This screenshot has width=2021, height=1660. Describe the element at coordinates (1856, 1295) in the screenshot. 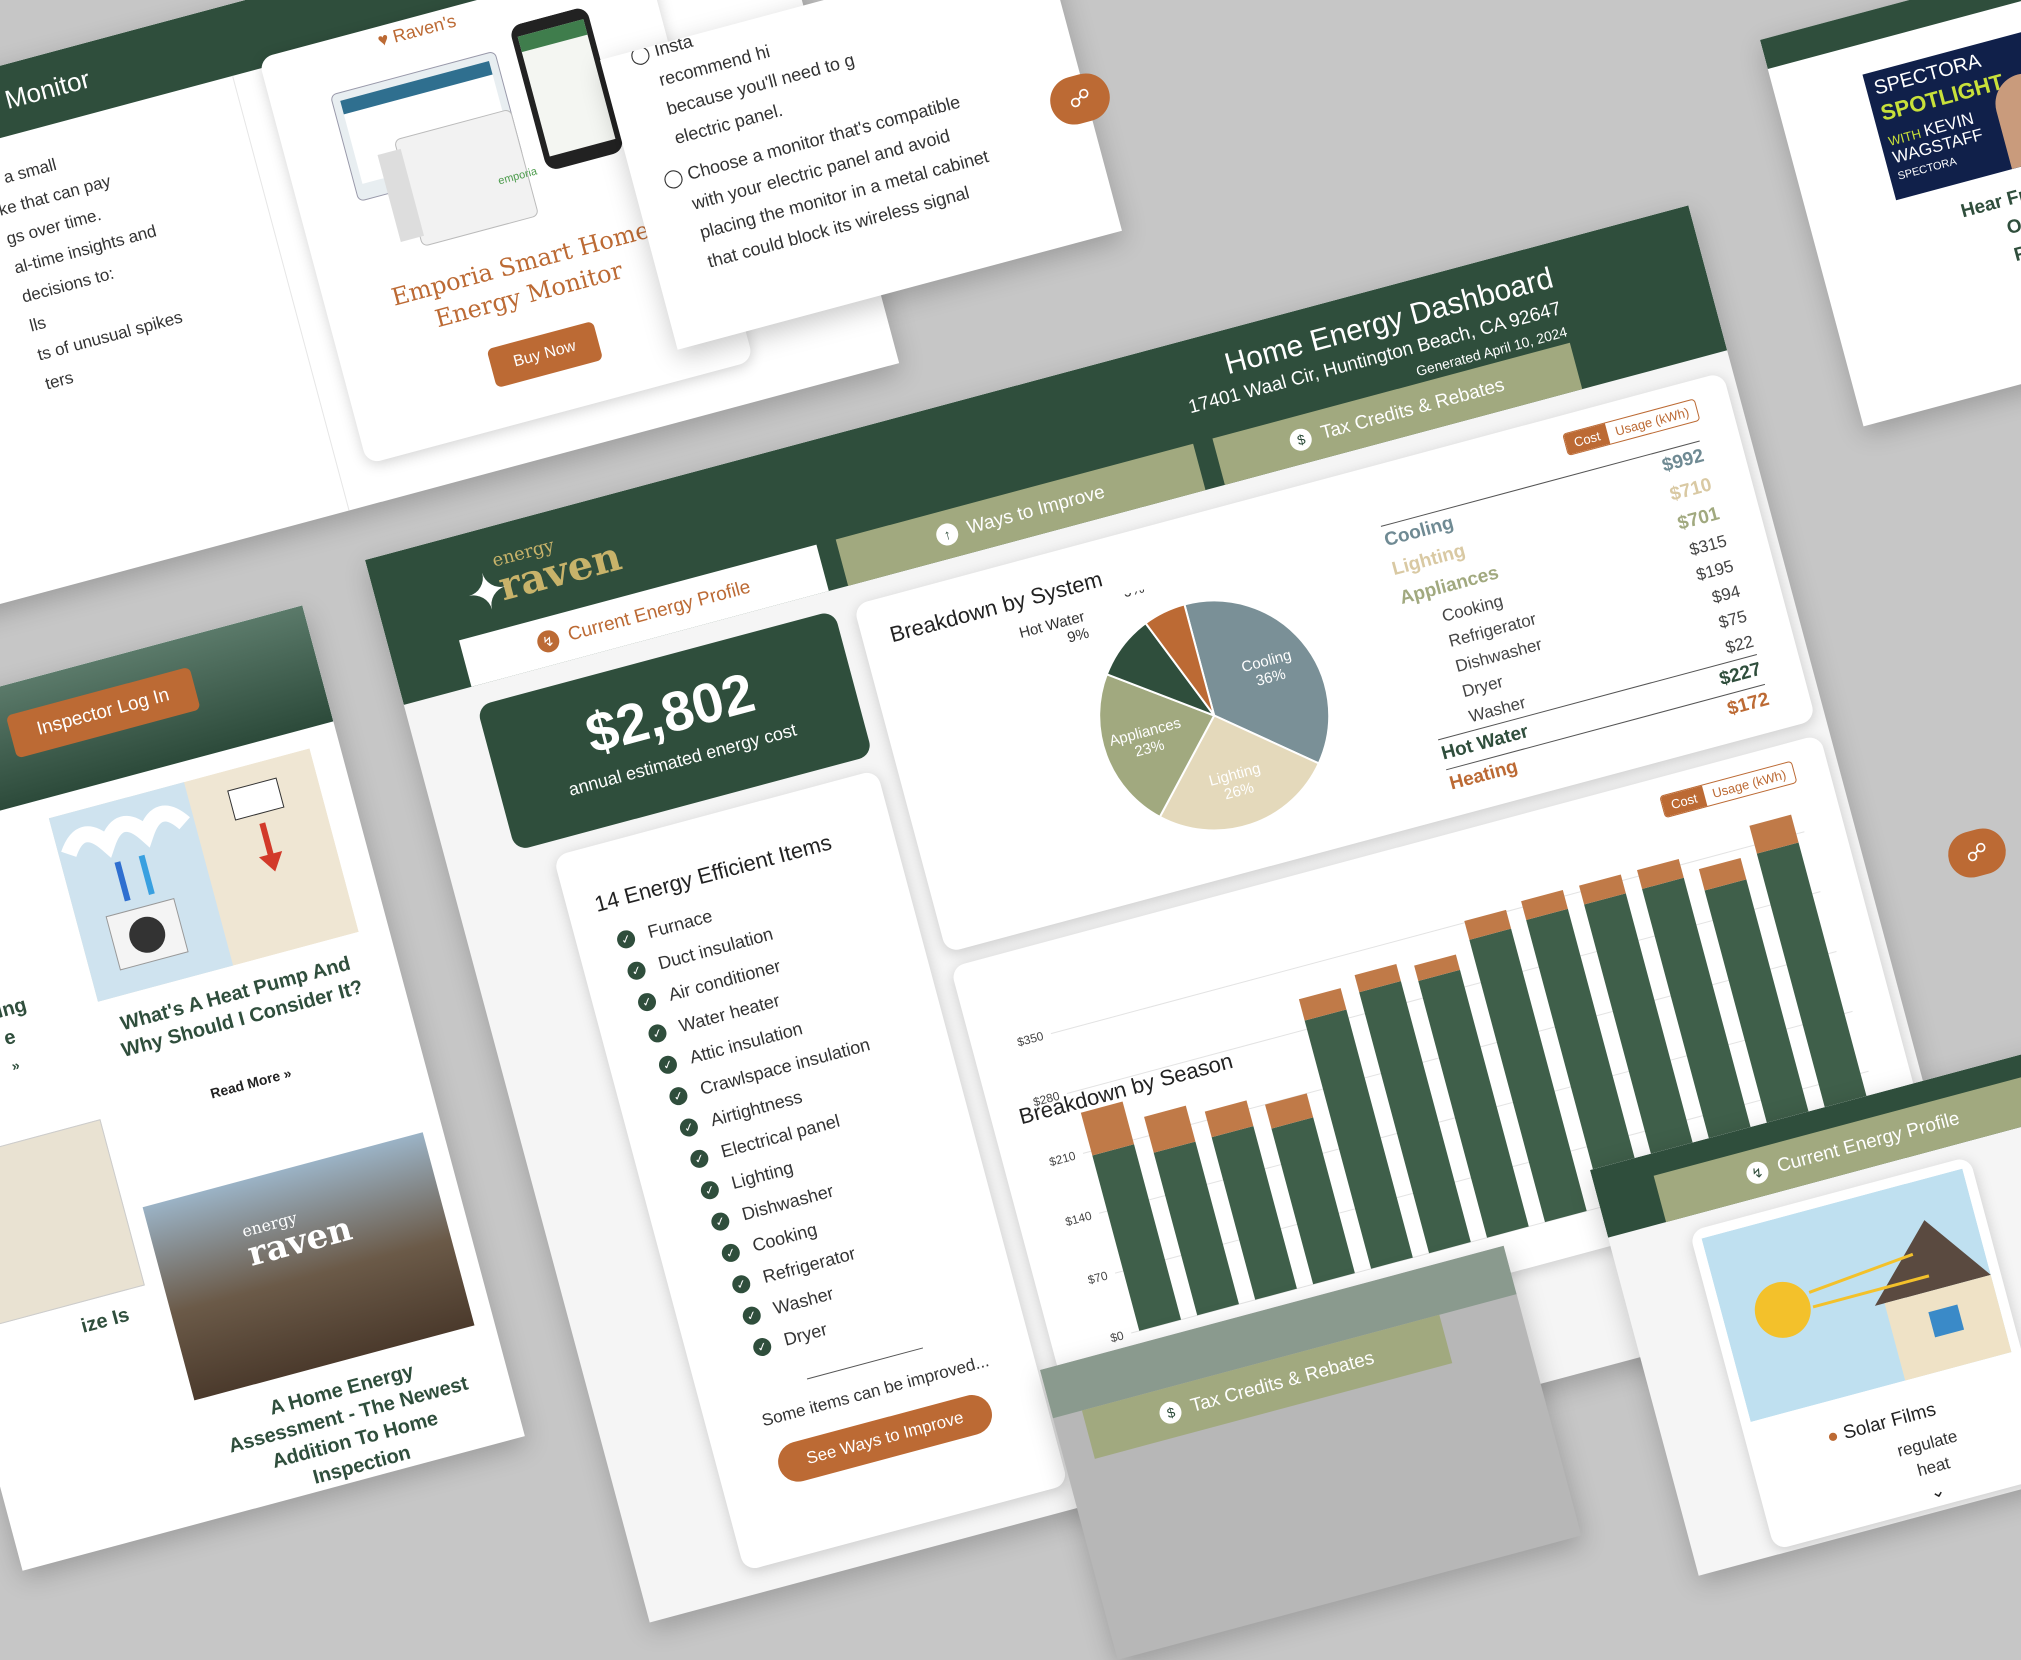

I see `solar-films-illustration` at that location.